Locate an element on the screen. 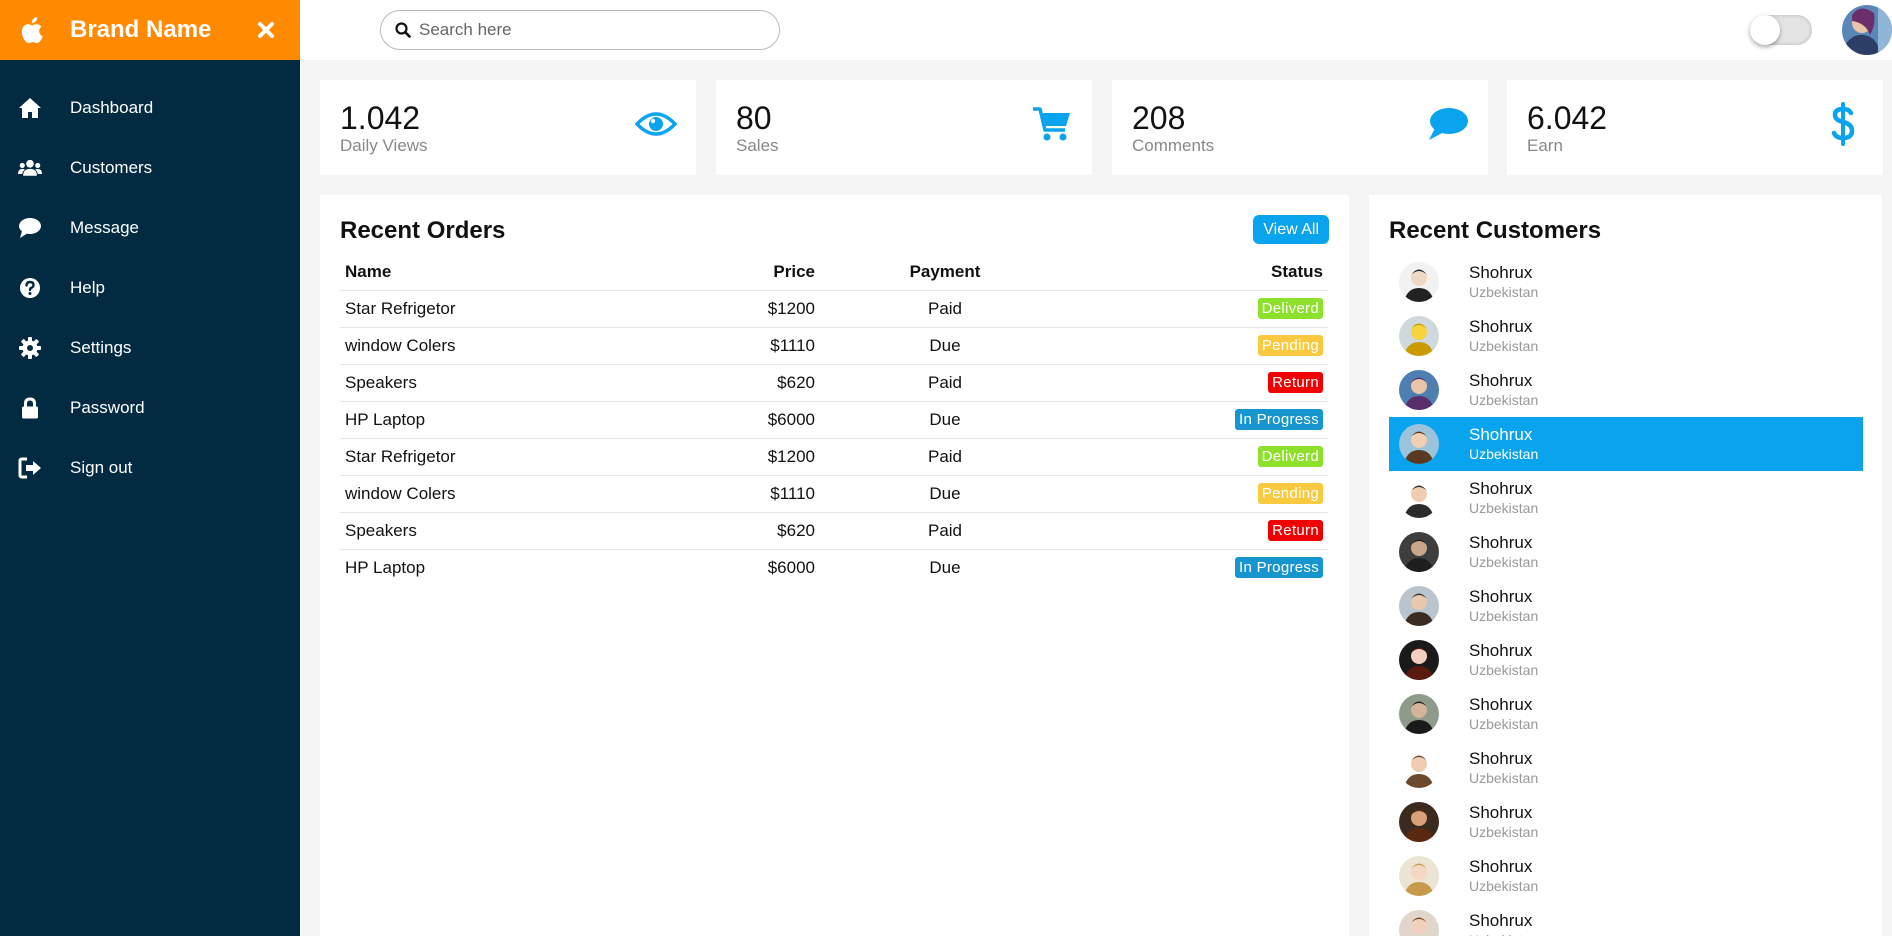 The height and width of the screenshot is (936, 1892). search-box is located at coordinates (580, 30).